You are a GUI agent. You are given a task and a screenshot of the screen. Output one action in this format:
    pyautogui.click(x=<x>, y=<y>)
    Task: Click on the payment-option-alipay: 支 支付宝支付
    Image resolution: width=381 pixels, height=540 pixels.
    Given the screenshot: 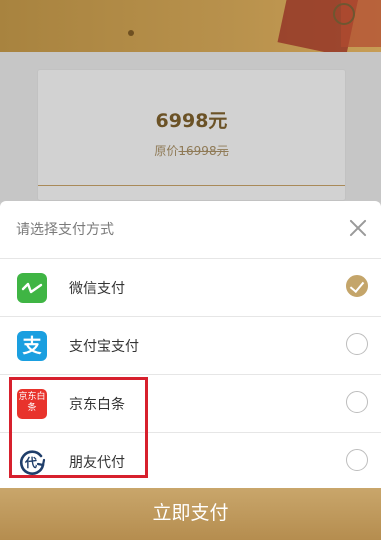 What is the action you would take?
    pyautogui.click(x=190, y=346)
    